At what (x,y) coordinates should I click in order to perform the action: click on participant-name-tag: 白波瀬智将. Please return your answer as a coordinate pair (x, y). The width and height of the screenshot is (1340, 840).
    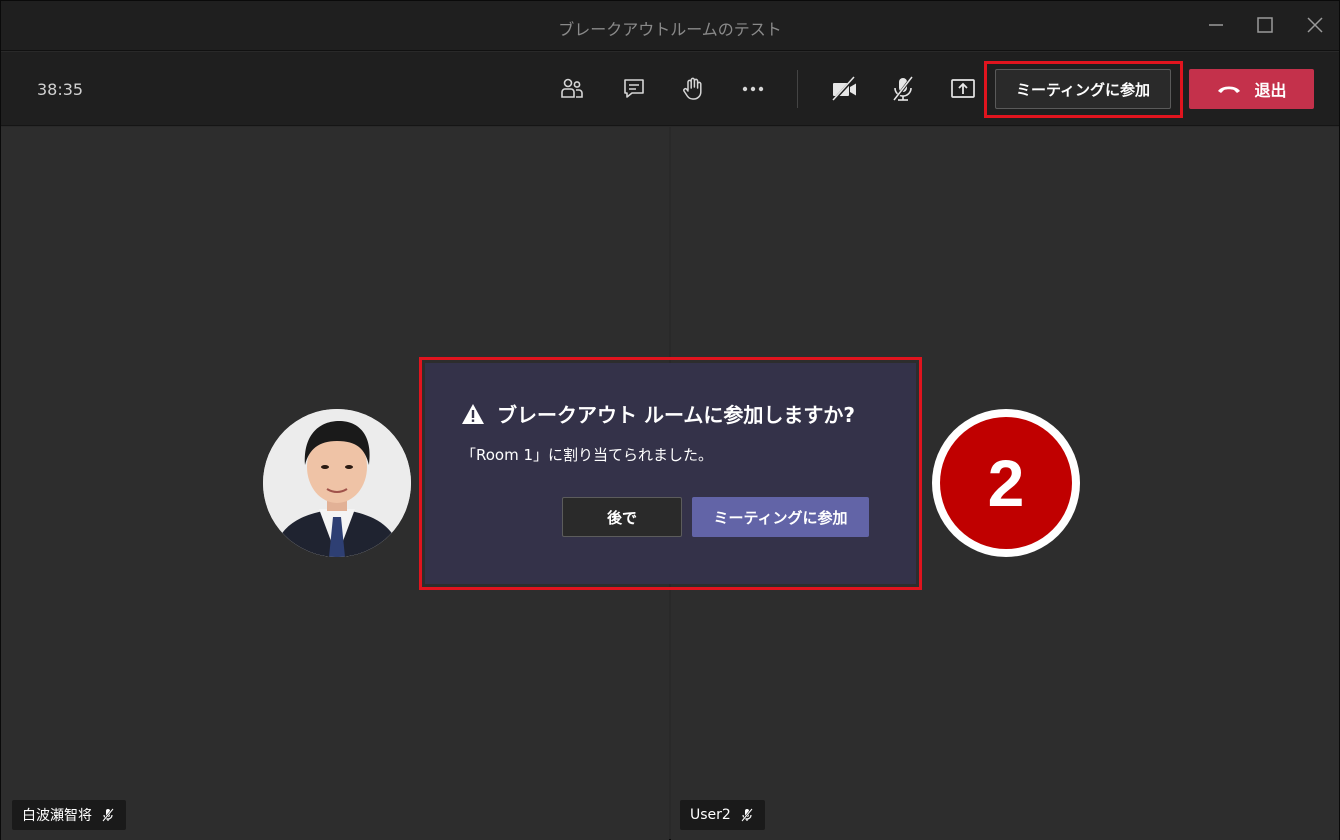
    Looking at the image, I should click on (69, 815).